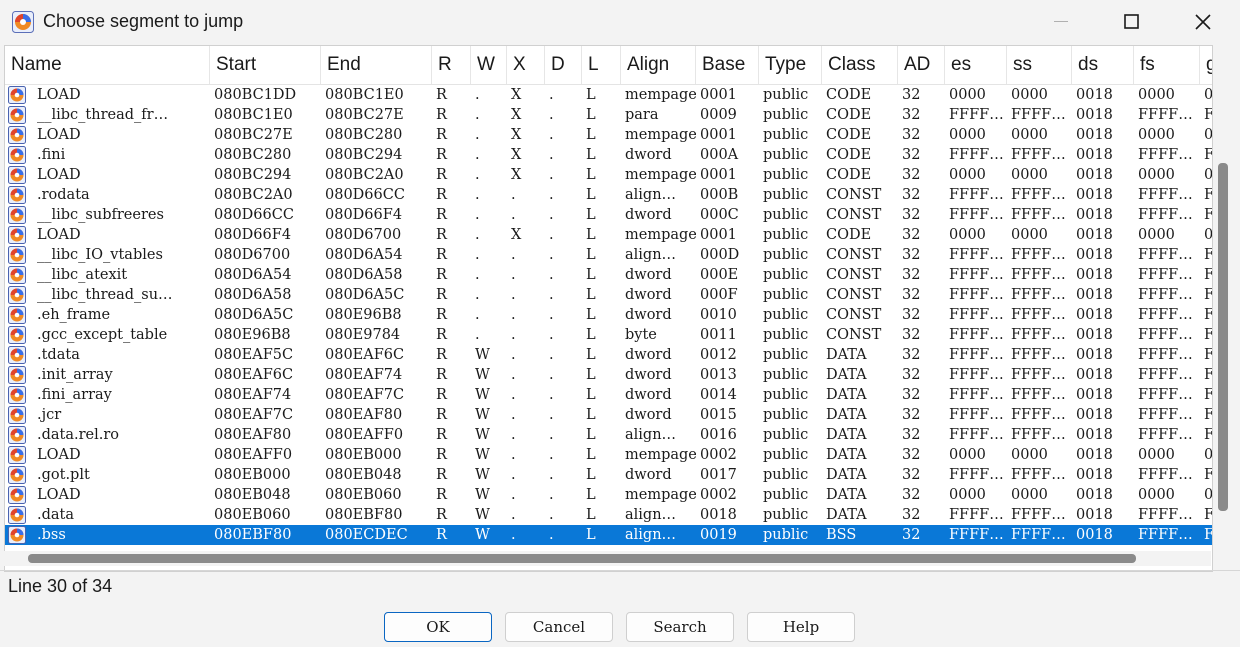  What do you see at coordinates (1206, 65) in the screenshot?
I see `column-header-17: g` at bounding box center [1206, 65].